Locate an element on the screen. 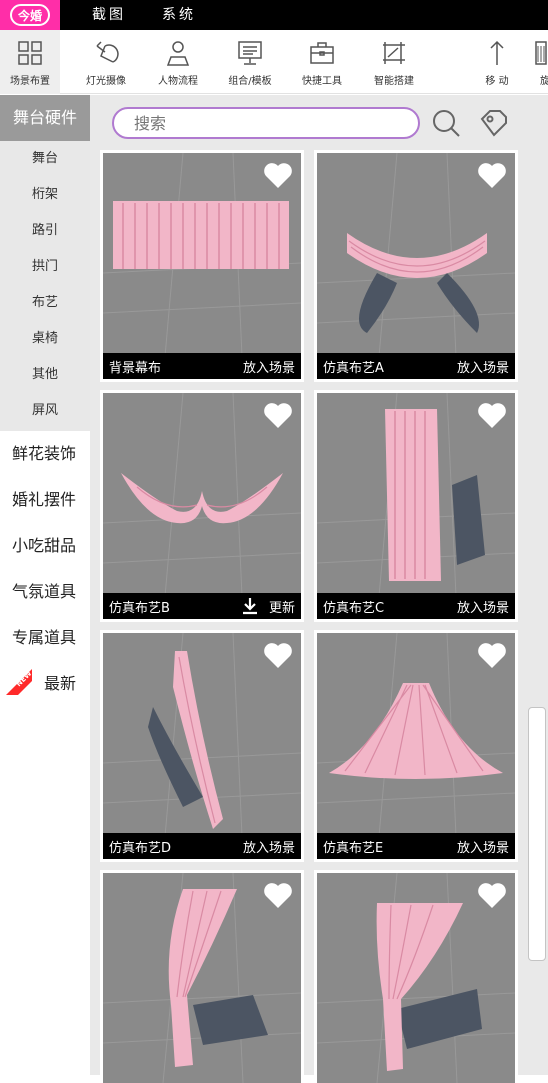 The width and height of the screenshot is (548, 1083). subcategory-panel: 舞台 桁架 路引 拱门 布艺 桌椅 其他 屏风 is located at coordinates (45, 286).